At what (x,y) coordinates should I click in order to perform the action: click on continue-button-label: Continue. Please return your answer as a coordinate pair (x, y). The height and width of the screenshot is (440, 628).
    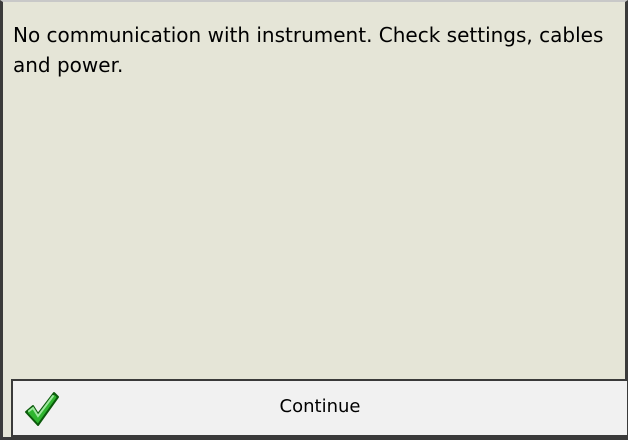
    Looking at the image, I should click on (320, 406).